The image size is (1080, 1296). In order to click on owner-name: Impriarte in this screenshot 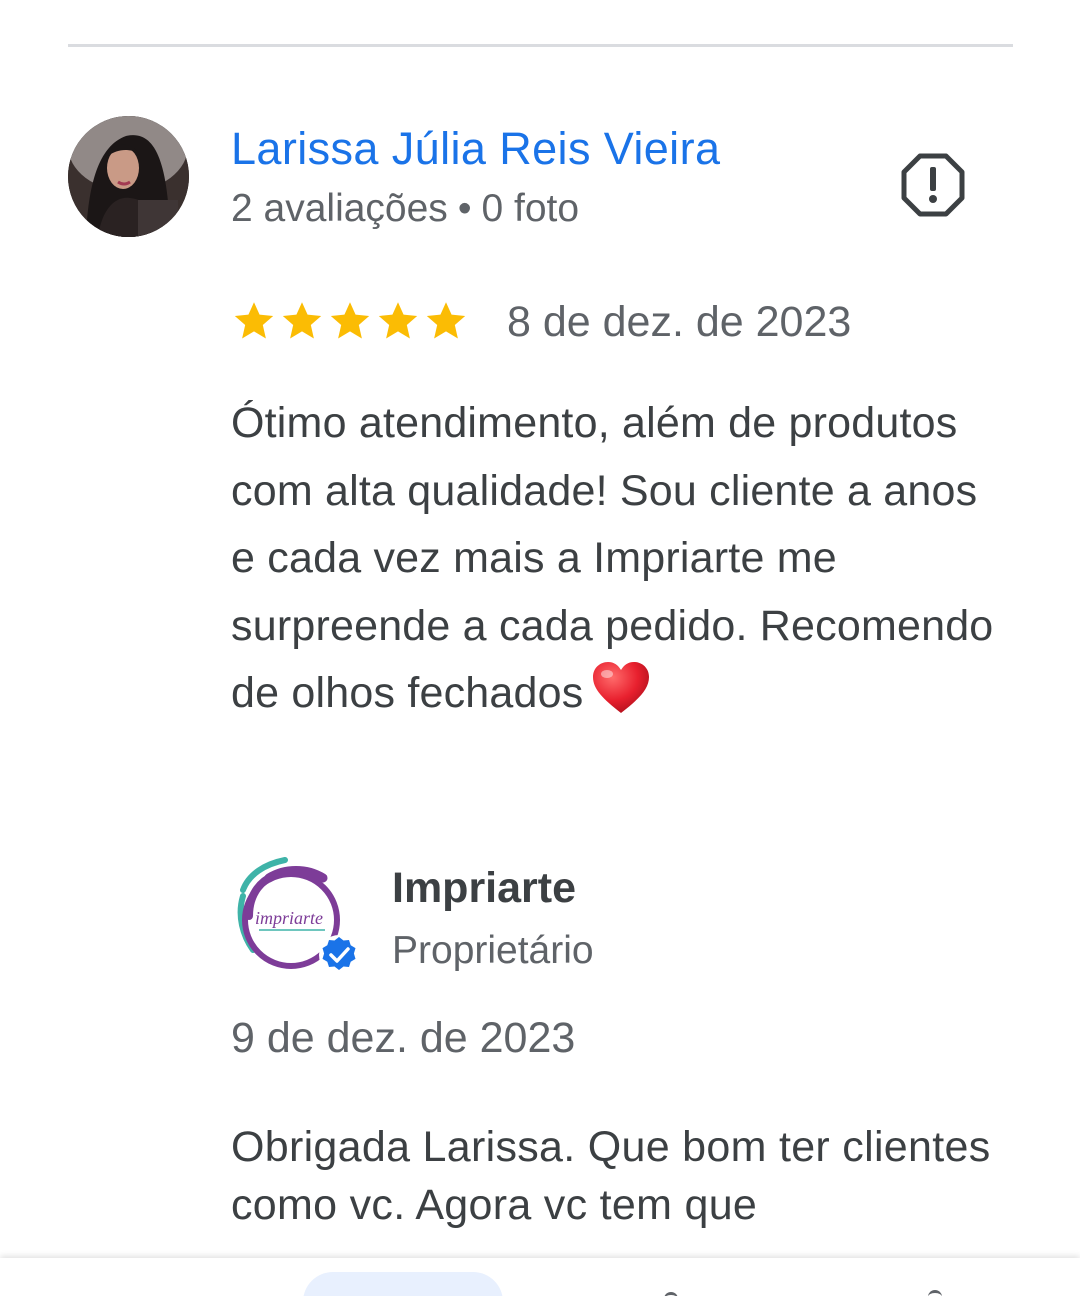, I will do `click(484, 888)`.